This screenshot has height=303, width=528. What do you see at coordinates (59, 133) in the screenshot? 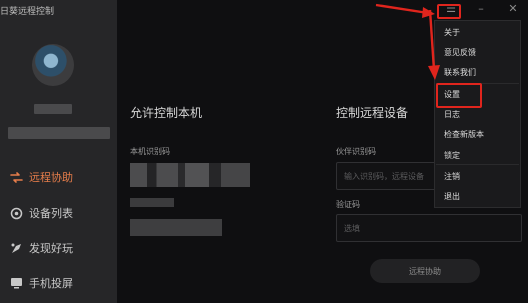
I see `blurred-user-info` at bounding box center [59, 133].